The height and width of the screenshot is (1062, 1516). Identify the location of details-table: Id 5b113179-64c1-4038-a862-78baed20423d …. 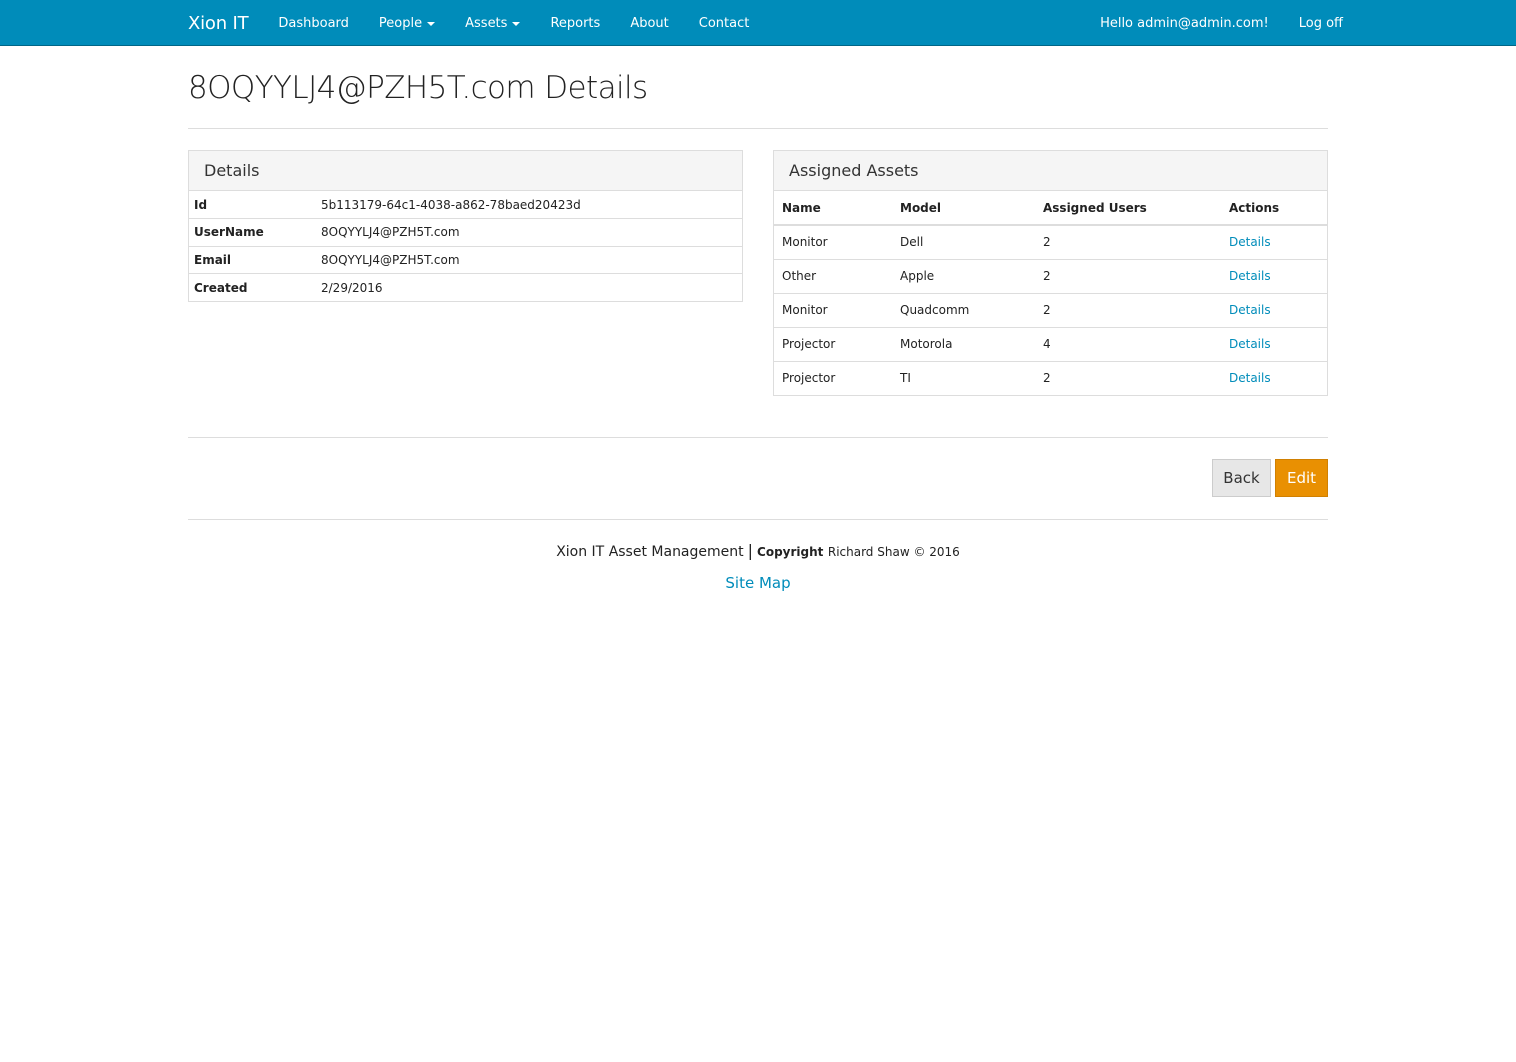
(465, 246).